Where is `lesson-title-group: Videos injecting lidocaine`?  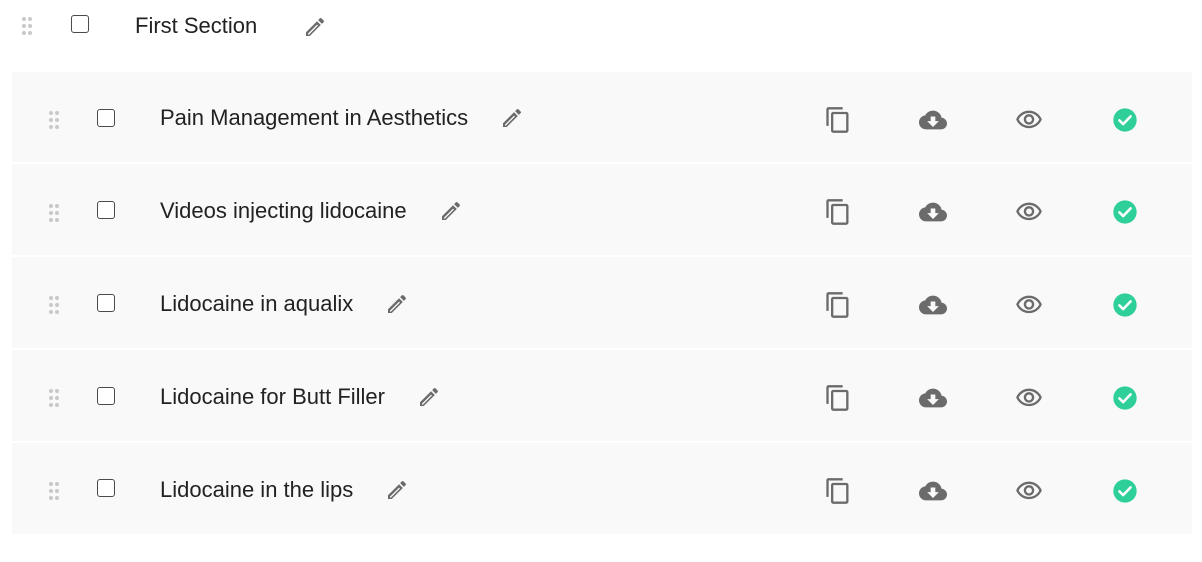 lesson-title-group: Videos injecting lidocaine is located at coordinates (311, 211).